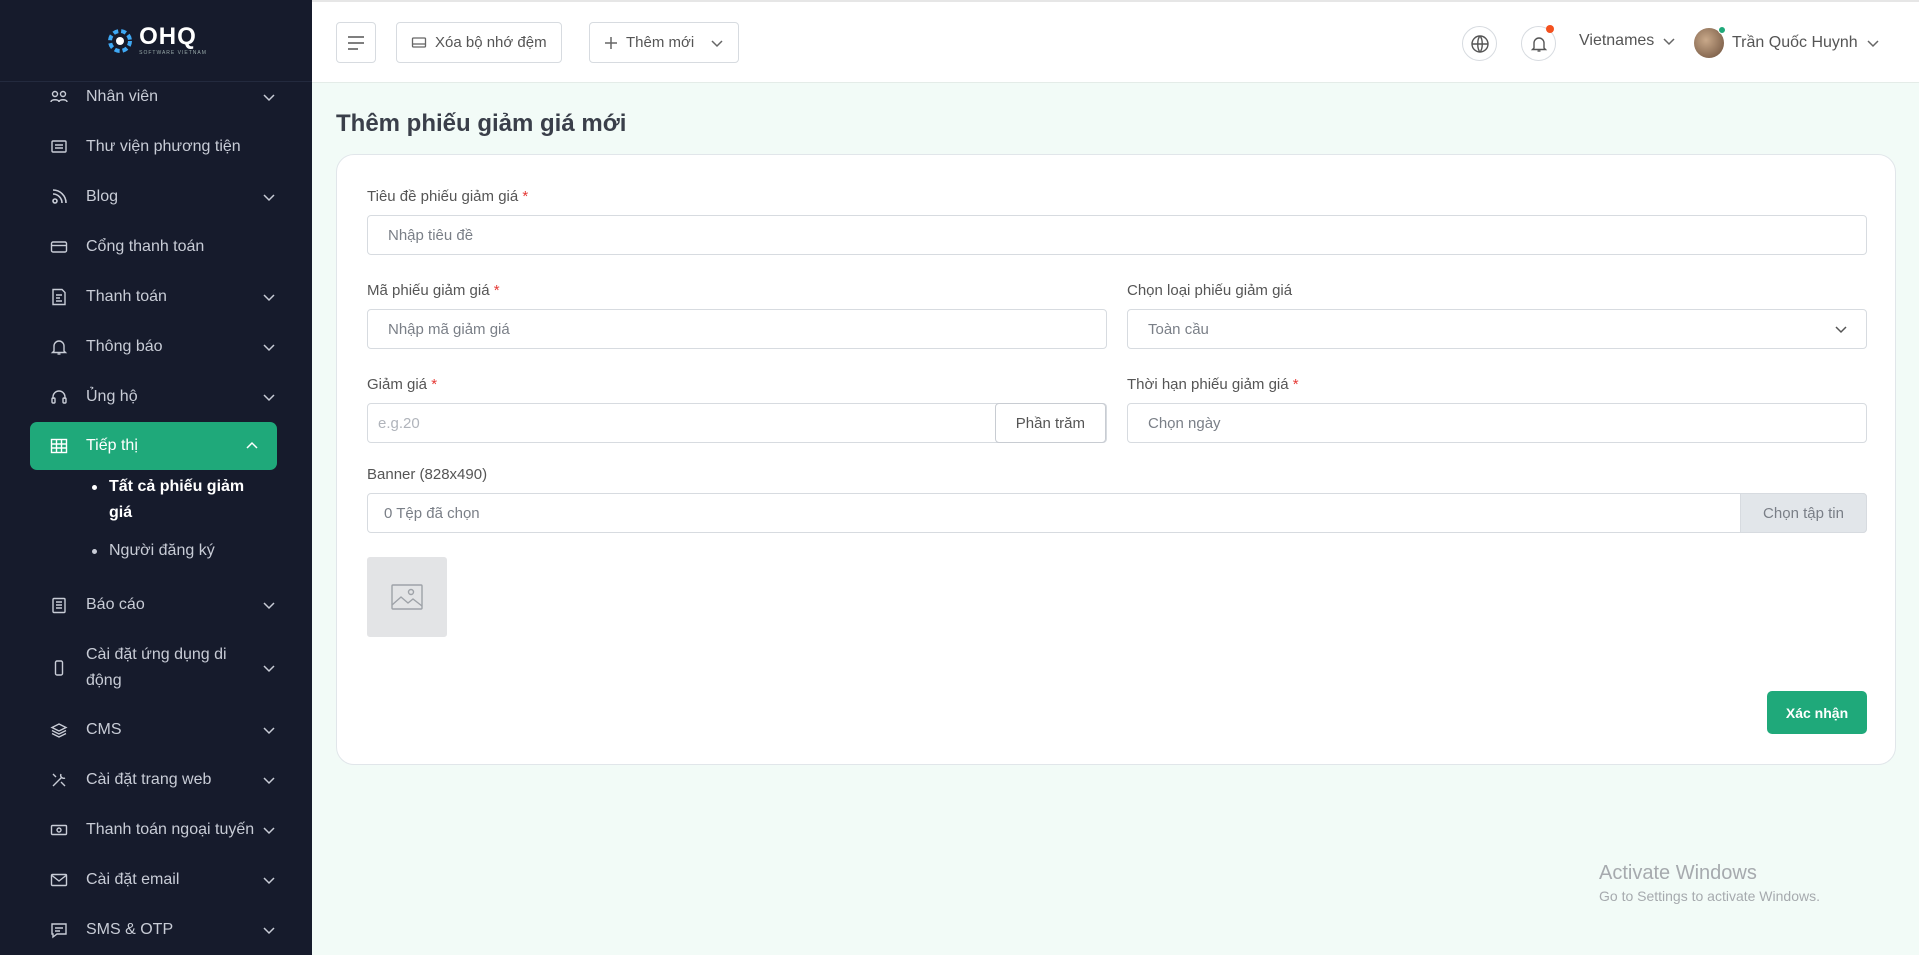 The height and width of the screenshot is (955, 1919). Describe the element at coordinates (1210, 290) in the screenshot. I see `coupon-type-label-text: Chọn loại phiếu giảm giá` at that location.